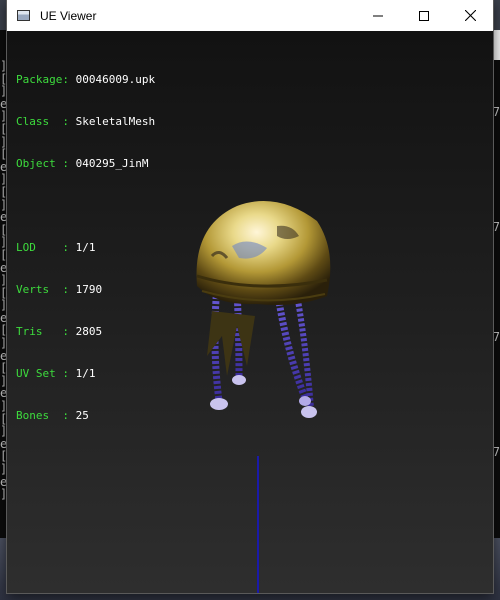  I want to click on title-bar: UE Viewer, so click(250, 15).